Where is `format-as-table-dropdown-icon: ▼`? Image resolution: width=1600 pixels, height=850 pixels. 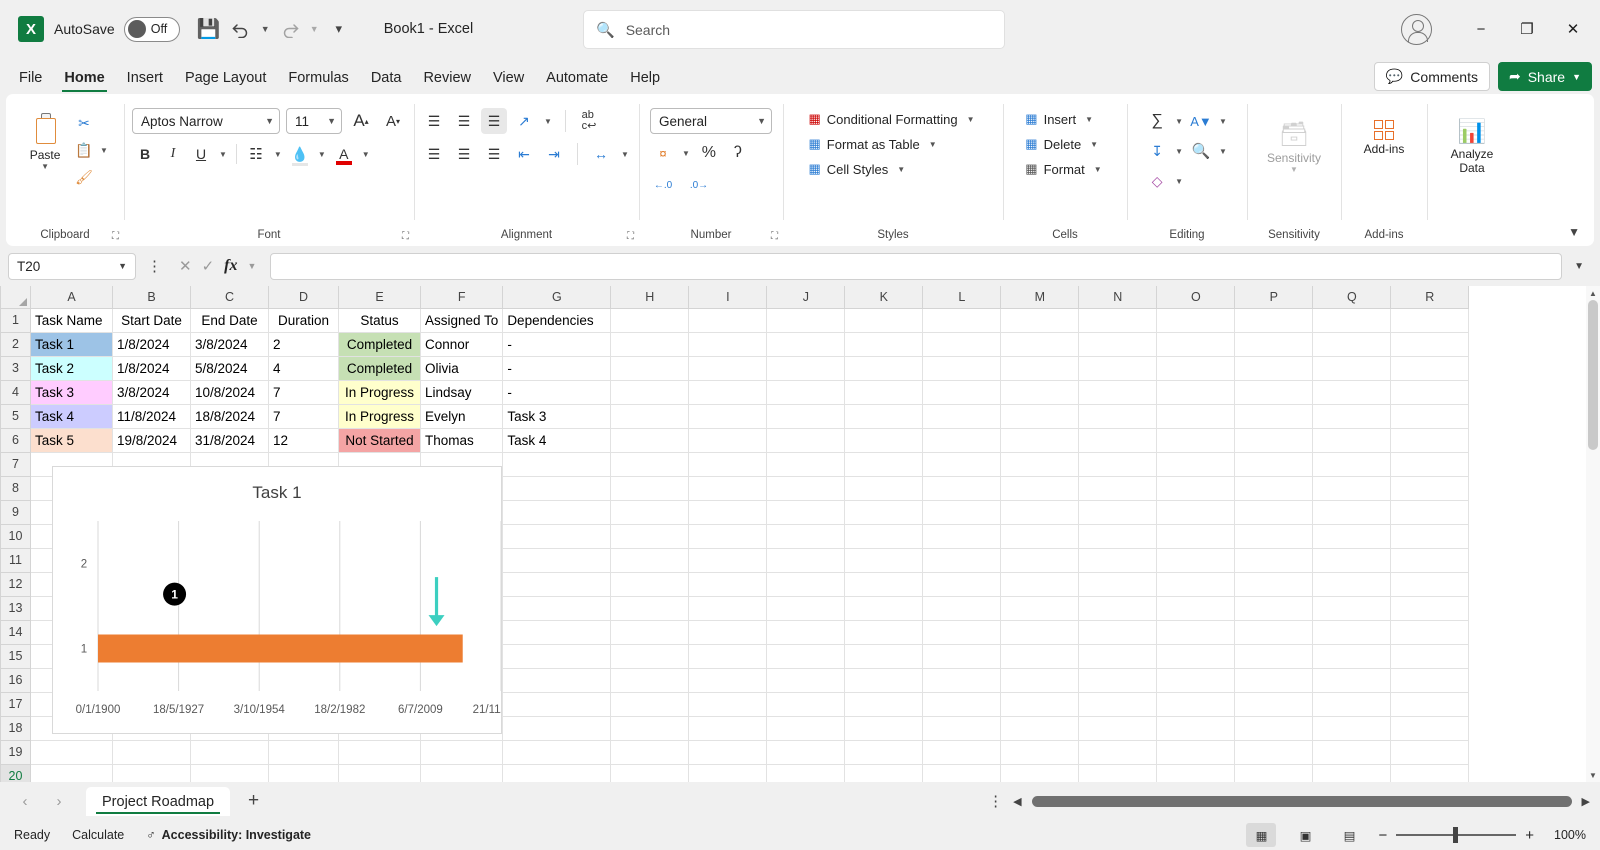 format-as-table-dropdown-icon: ▼ is located at coordinates (933, 144).